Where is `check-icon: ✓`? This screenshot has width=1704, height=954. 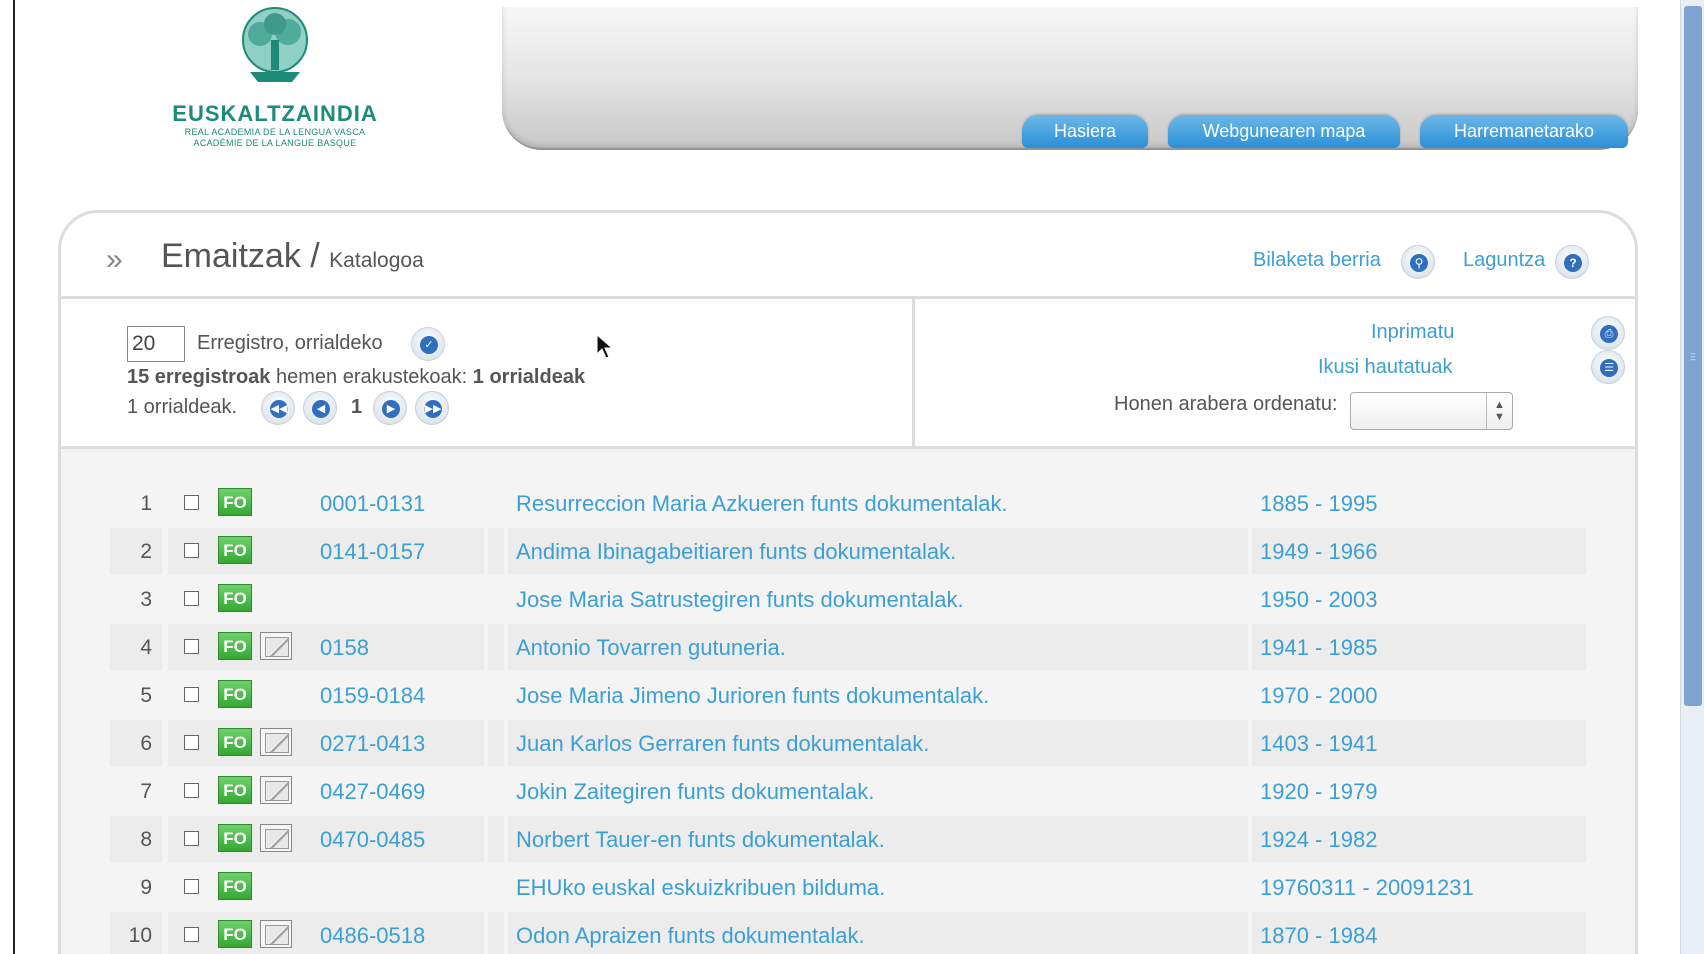 check-icon: ✓ is located at coordinates (429, 345).